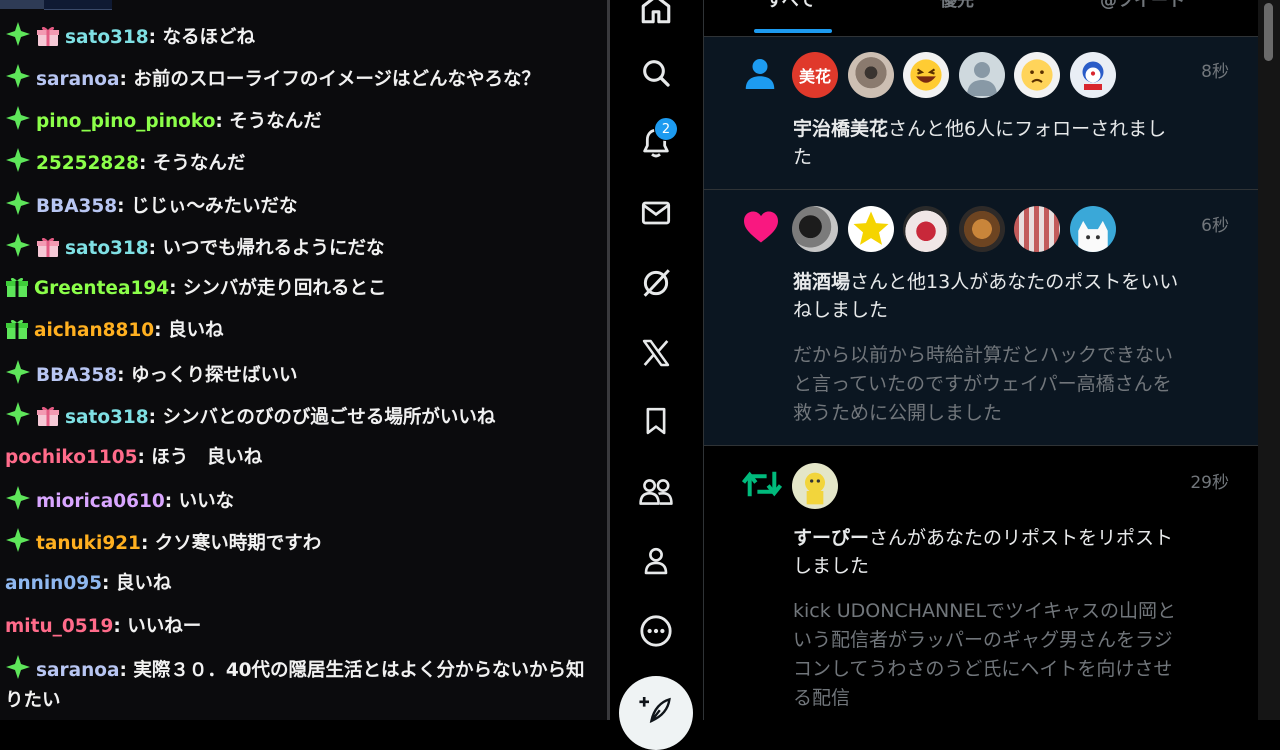 The height and width of the screenshot is (750, 1280). What do you see at coordinates (164, 626) in the screenshot?
I see `chat-text: いいねー` at bounding box center [164, 626].